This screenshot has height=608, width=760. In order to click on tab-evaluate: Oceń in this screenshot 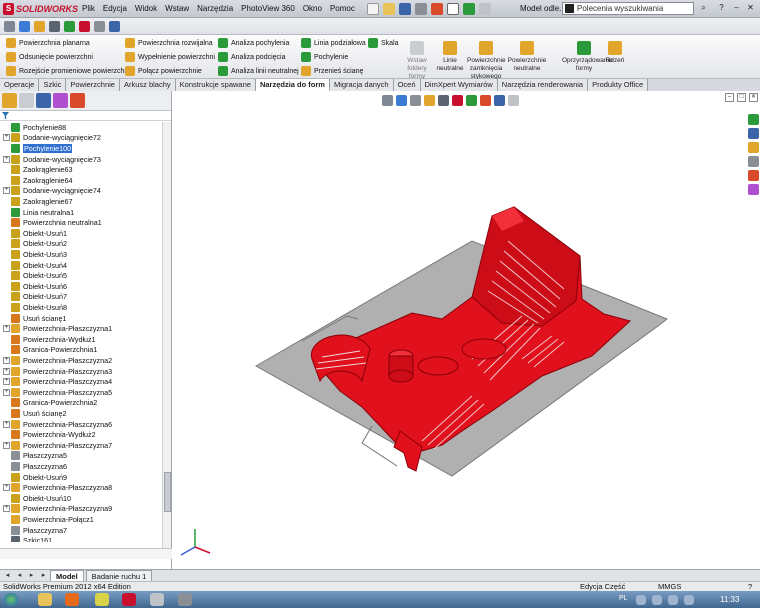, I will do `click(407, 85)`.